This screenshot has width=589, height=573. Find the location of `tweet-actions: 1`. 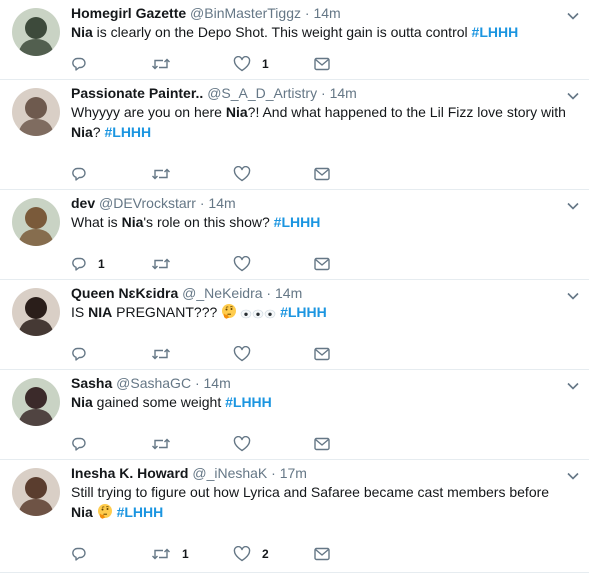

tweet-actions: 1 is located at coordinates (221, 264).